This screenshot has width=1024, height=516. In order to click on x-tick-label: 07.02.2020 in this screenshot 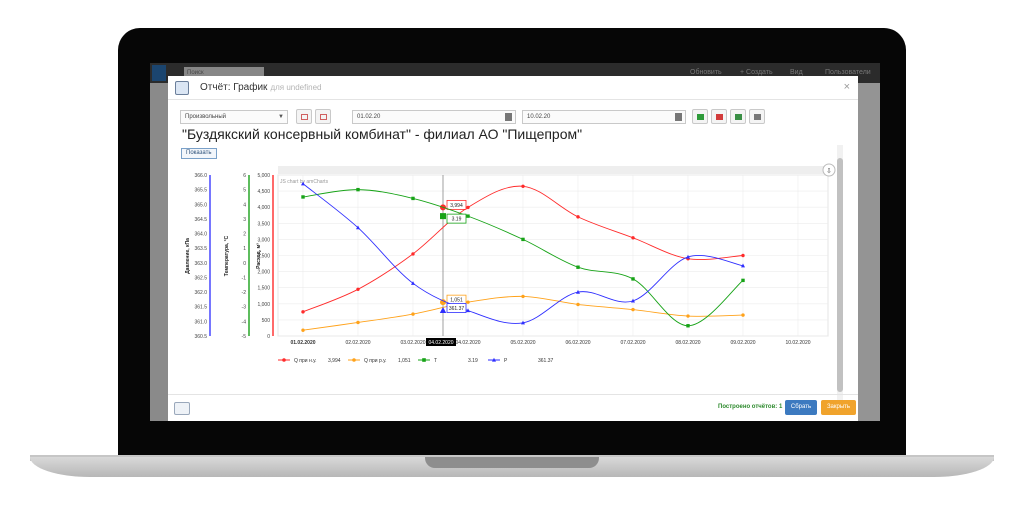, I will do `click(632, 343)`.